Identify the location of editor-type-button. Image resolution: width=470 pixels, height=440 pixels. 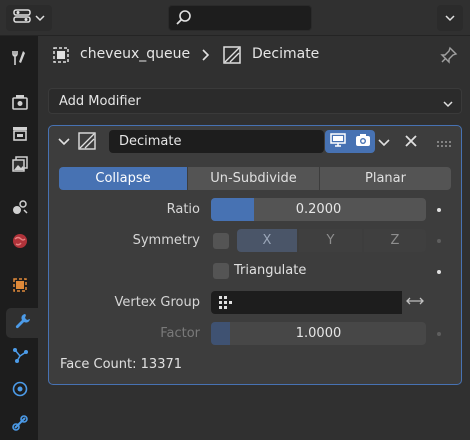
(29, 18).